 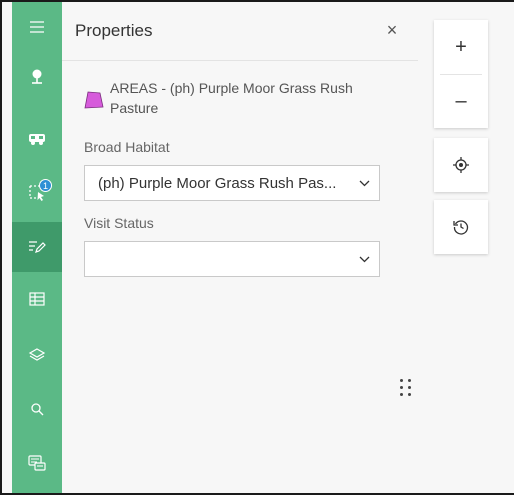 I want to click on zoom-in-button: +, so click(x=461, y=47).